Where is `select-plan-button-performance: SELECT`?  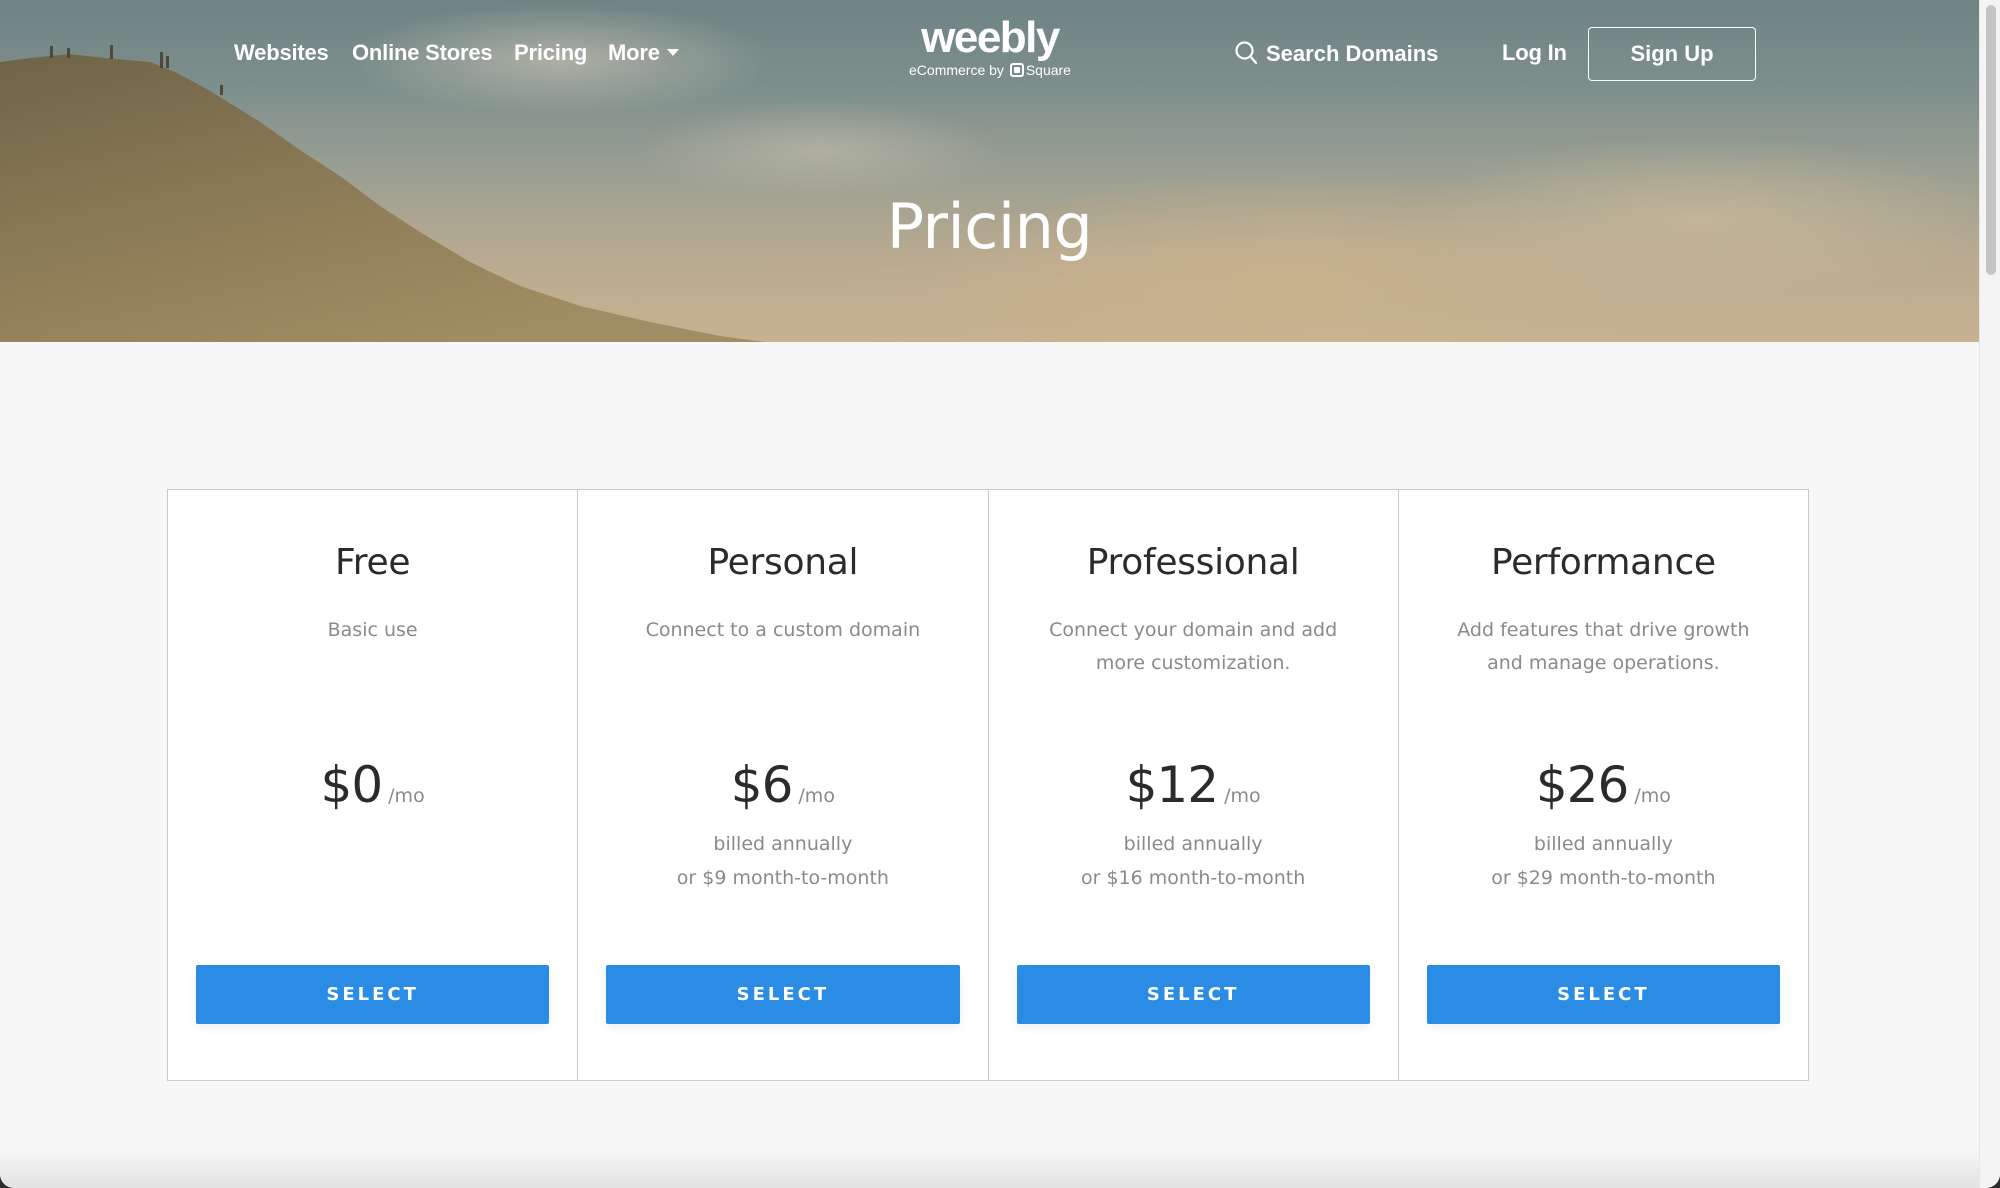 select-plan-button-performance: SELECT is located at coordinates (1603, 994).